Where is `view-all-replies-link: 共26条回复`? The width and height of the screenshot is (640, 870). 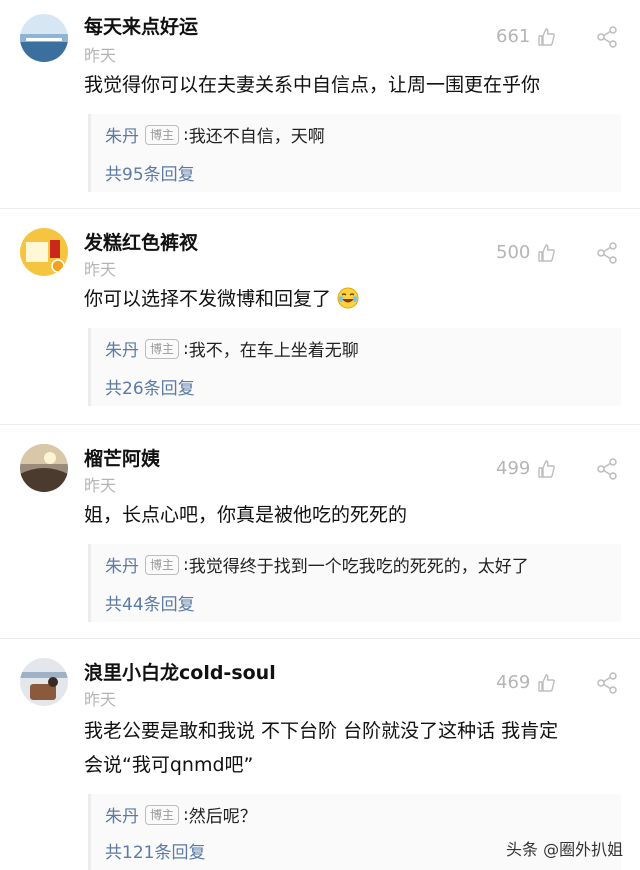
view-all-replies-link: 共26条回复 is located at coordinates (150, 386).